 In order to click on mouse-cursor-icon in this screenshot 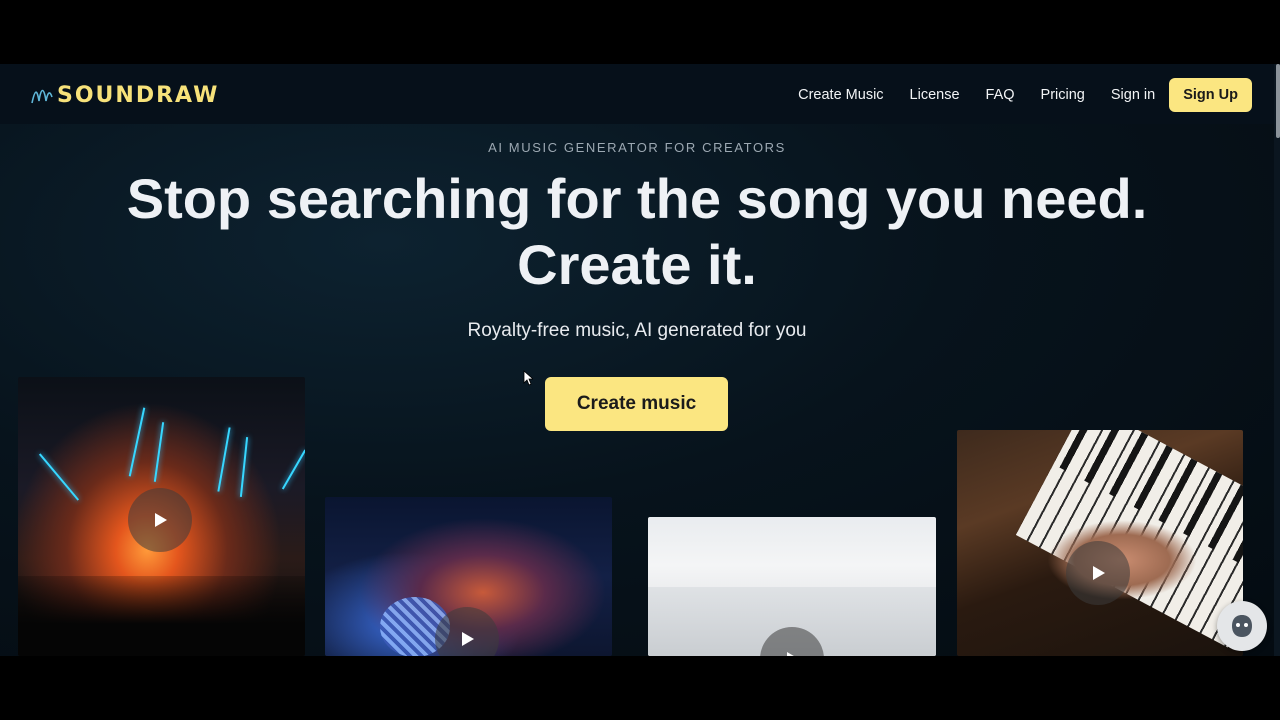, I will do `click(528, 378)`.